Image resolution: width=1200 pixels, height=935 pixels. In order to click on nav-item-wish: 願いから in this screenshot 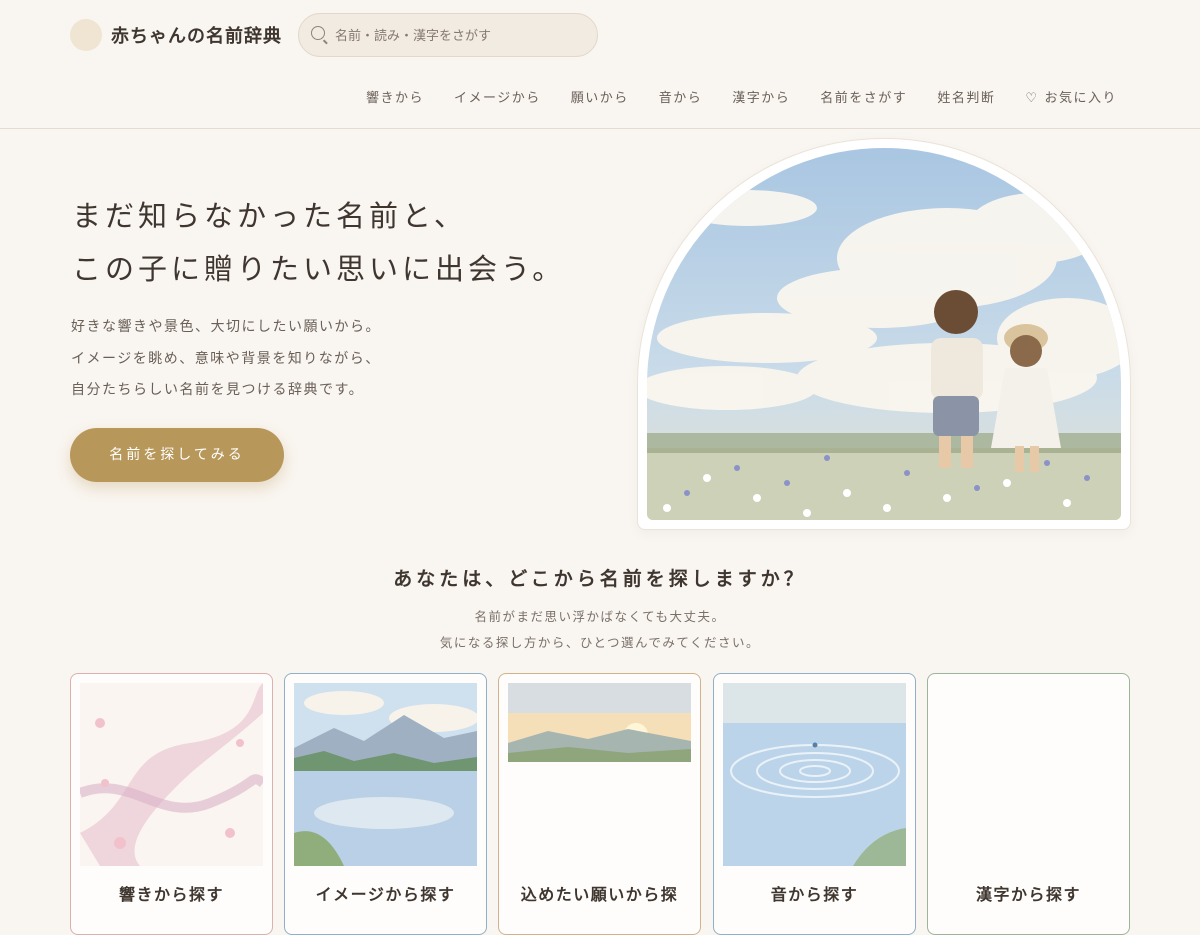, I will do `click(600, 96)`.